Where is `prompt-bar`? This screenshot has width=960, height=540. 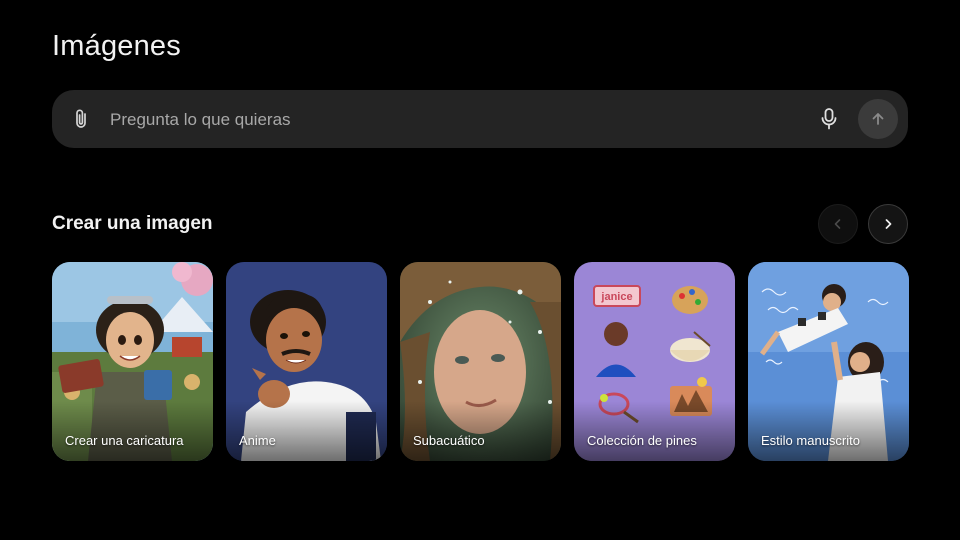 prompt-bar is located at coordinates (480, 119).